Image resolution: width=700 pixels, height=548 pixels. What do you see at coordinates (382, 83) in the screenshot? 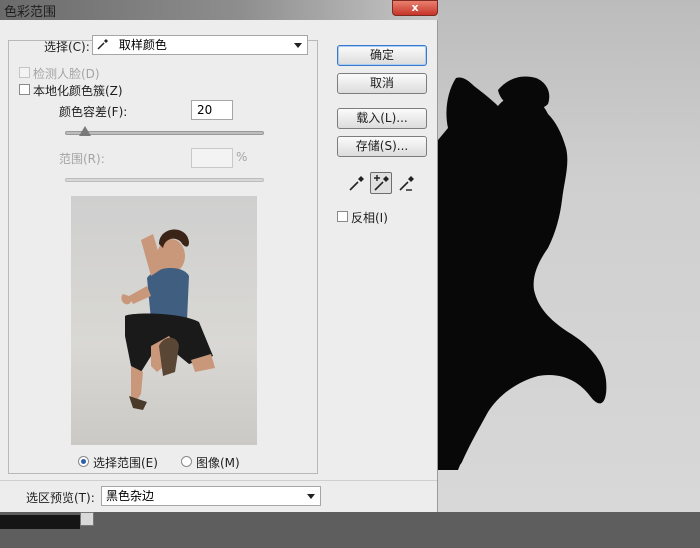
I see `cancel-button: 取消` at bounding box center [382, 83].